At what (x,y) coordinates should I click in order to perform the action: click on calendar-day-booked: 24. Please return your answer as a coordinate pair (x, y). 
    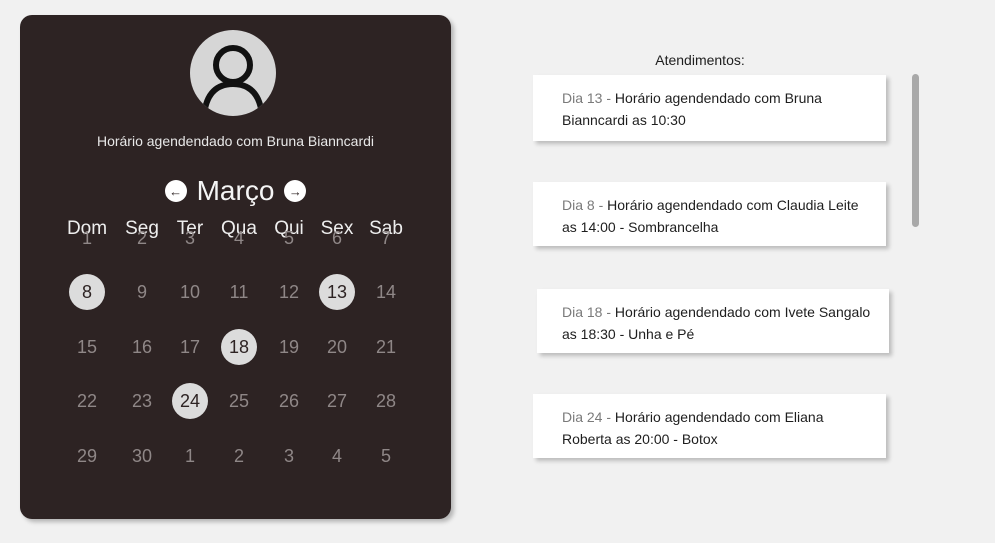
    Looking at the image, I should click on (190, 401).